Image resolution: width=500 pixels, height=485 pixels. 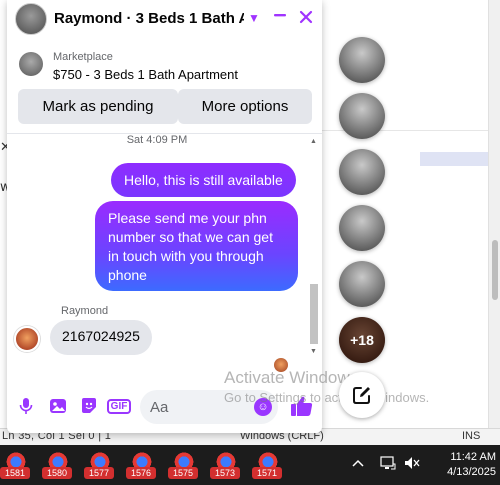 I want to click on gif-label: GIF, so click(x=119, y=406).